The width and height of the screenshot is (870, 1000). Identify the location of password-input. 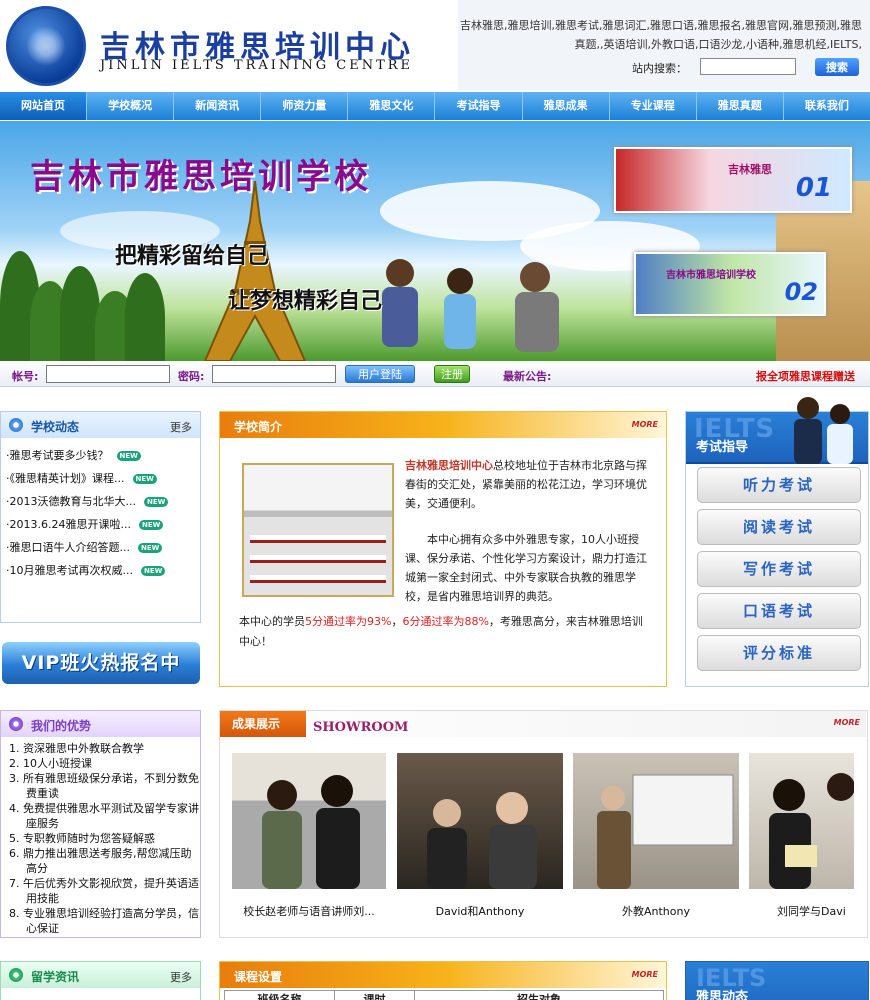
(274, 374).